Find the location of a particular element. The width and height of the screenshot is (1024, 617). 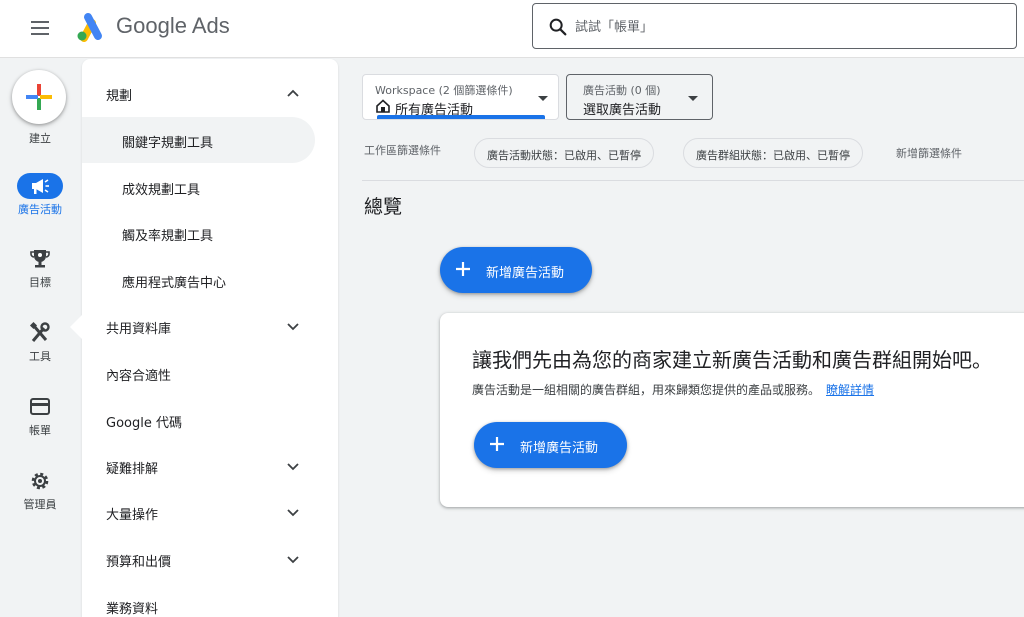

filter-chip-campaign-status: 廣告活動狀態：已啟用、已暫停 is located at coordinates (564, 153).